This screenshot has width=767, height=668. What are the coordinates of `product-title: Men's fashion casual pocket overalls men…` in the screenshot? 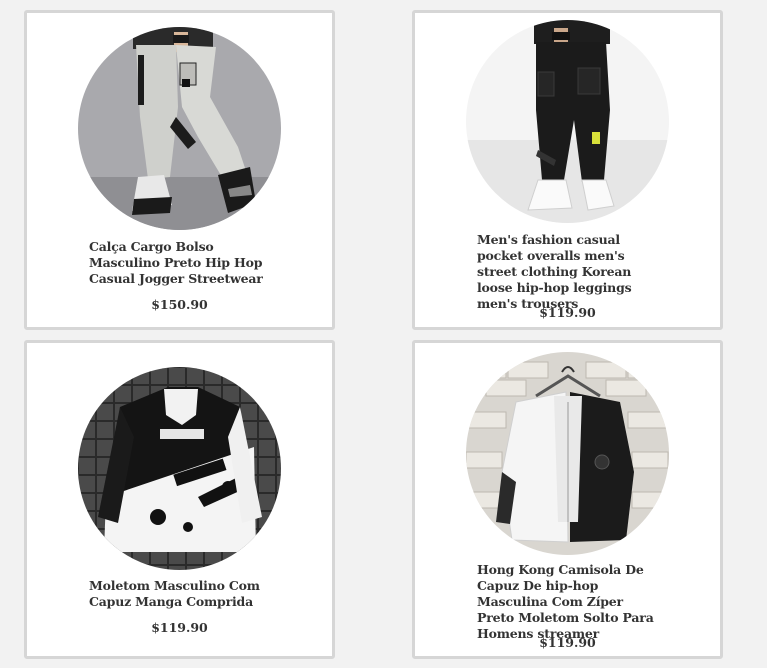 It's located at (569, 272).